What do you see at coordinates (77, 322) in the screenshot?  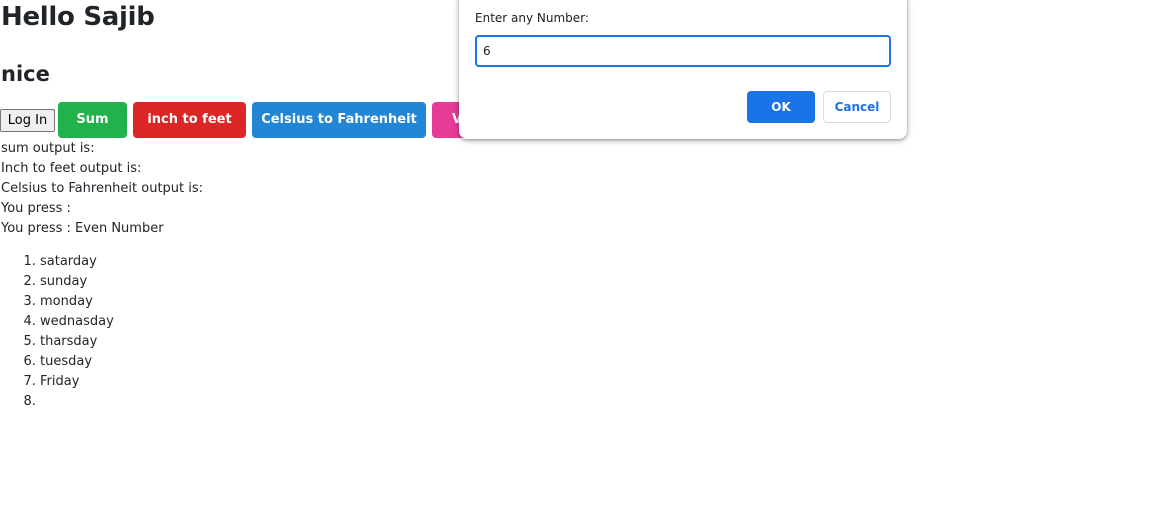 I see `list-item: wednasday` at bounding box center [77, 322].